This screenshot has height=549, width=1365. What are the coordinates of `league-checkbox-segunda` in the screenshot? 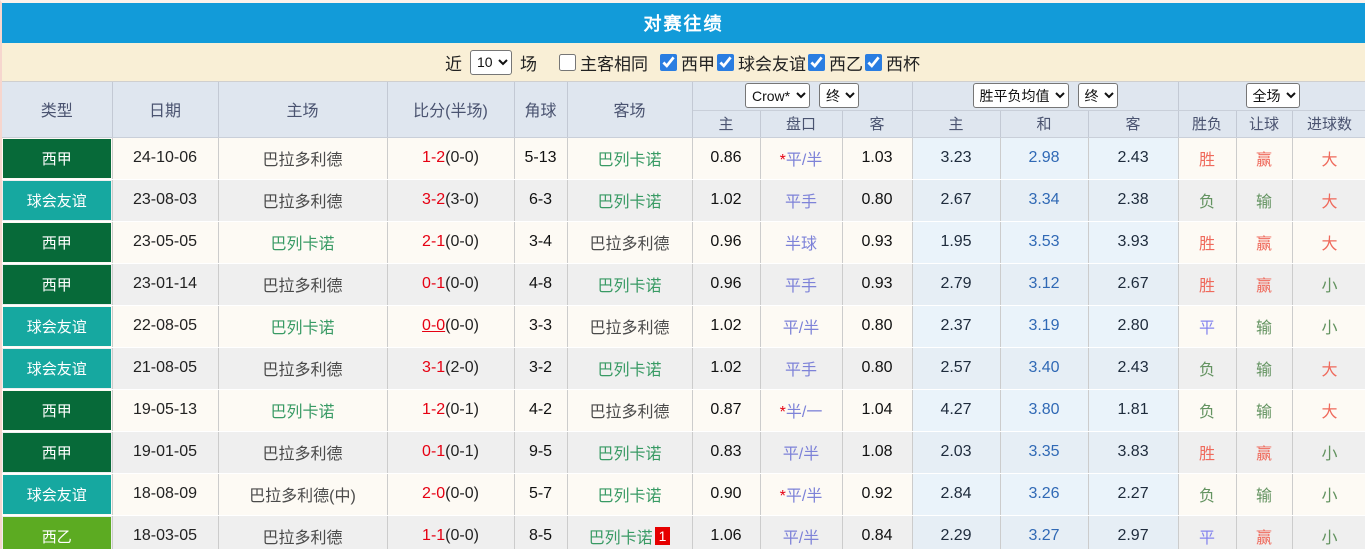 It's located at (816, 62).